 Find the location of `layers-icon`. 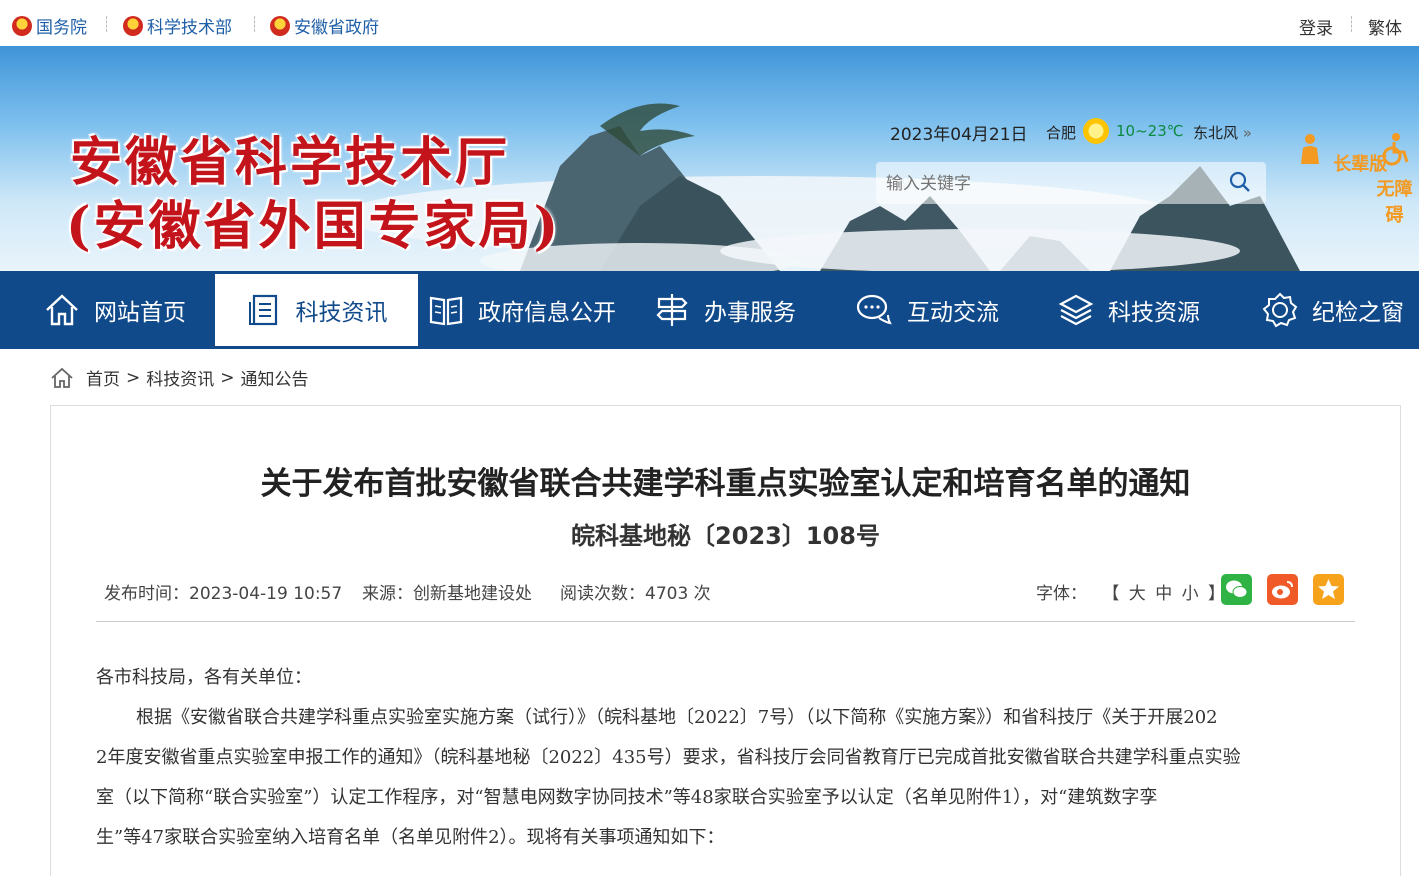

layers-icon is located at coordinates (1076, 310).